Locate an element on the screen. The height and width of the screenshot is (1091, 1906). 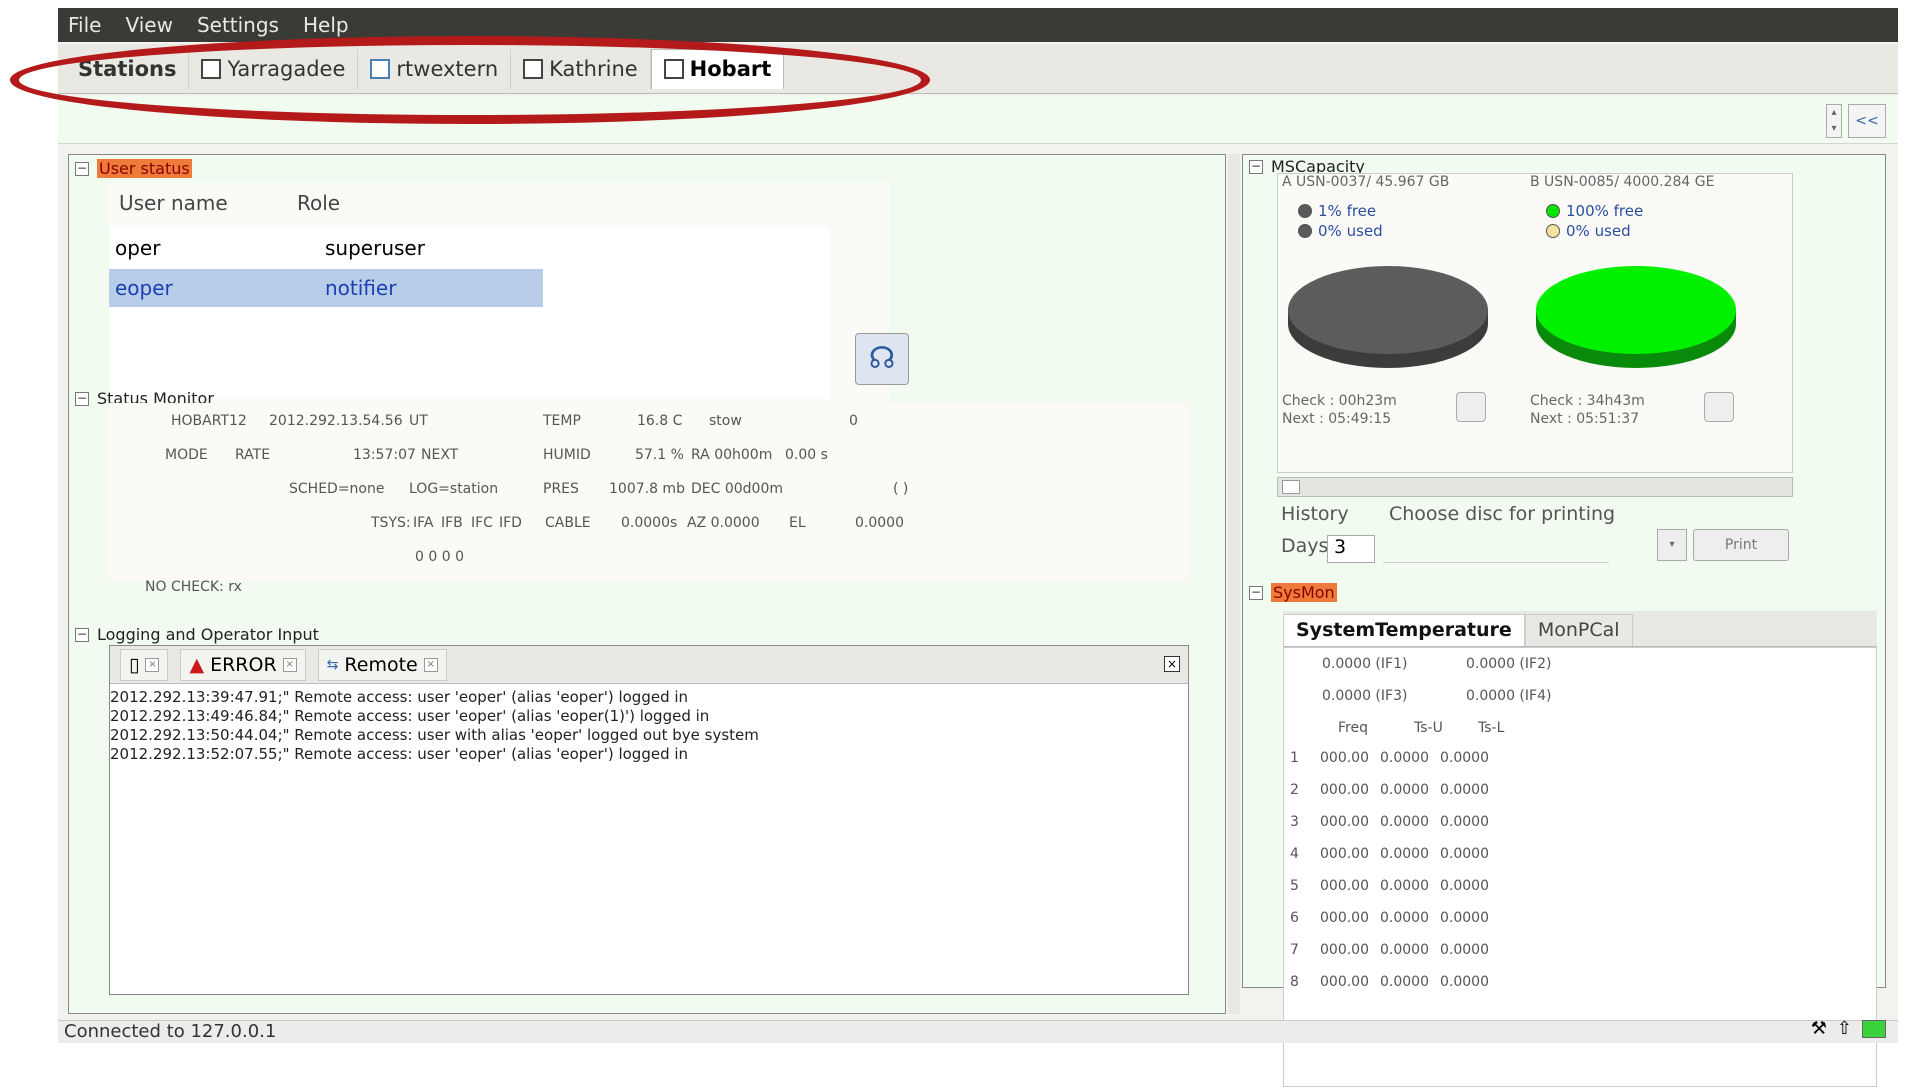
tab-stations: Stations is located at coordinates (128, 68).